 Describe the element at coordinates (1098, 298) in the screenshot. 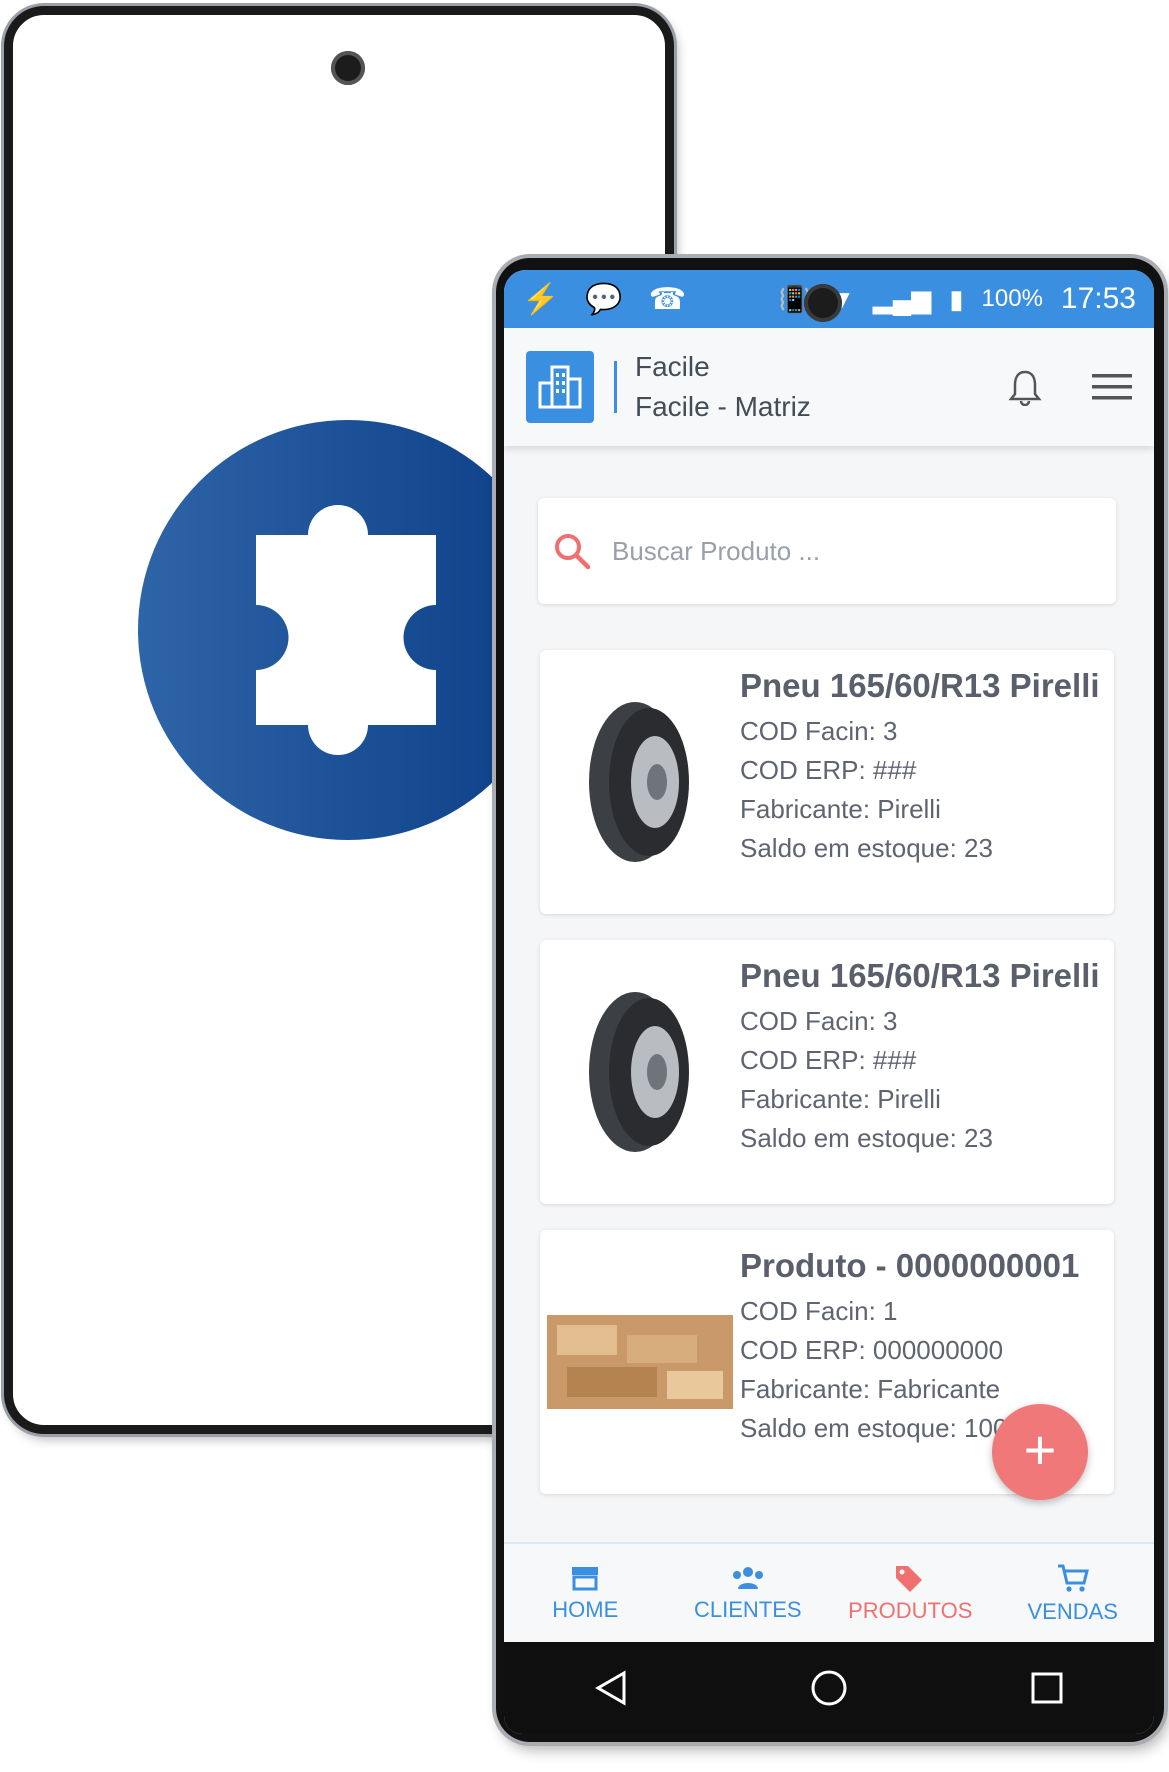

I see `clock: 17:53` at that location.